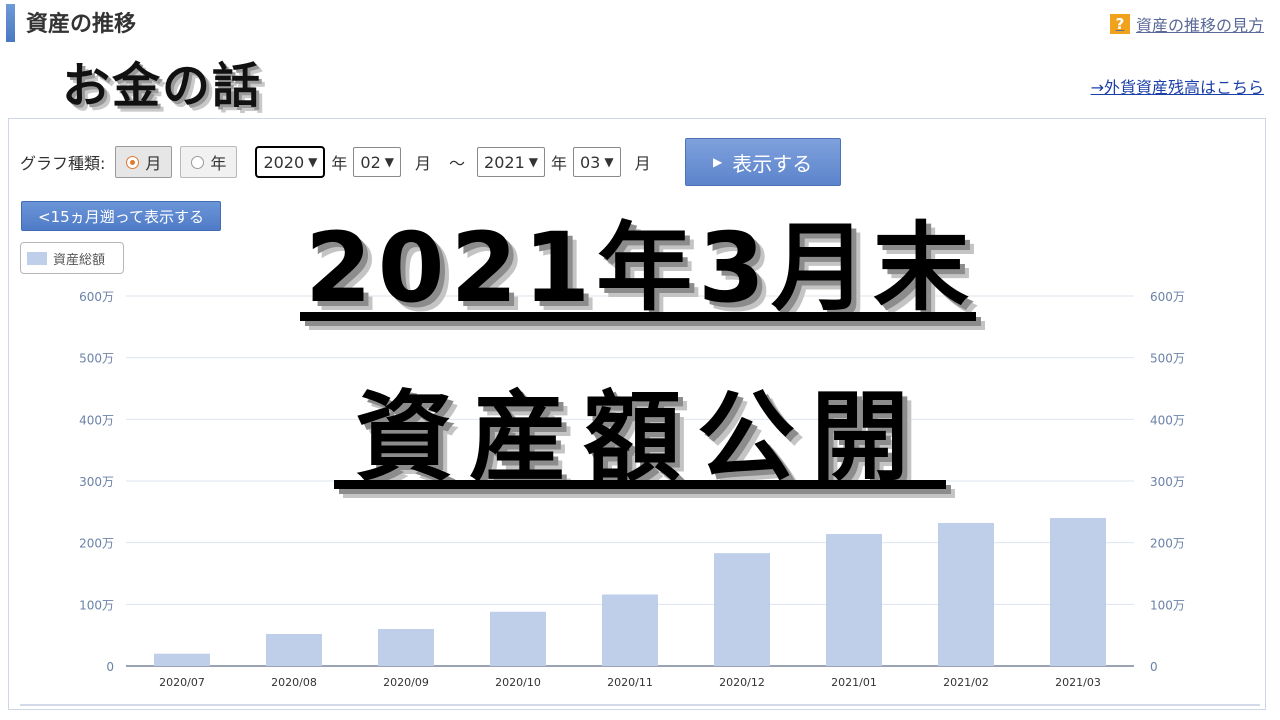 The height and width of the screenshot is (720, 1280). Describe the element at coordinates (1078, 682) in the screenshot. I see `x-tick-label: 2021/03` at that location.